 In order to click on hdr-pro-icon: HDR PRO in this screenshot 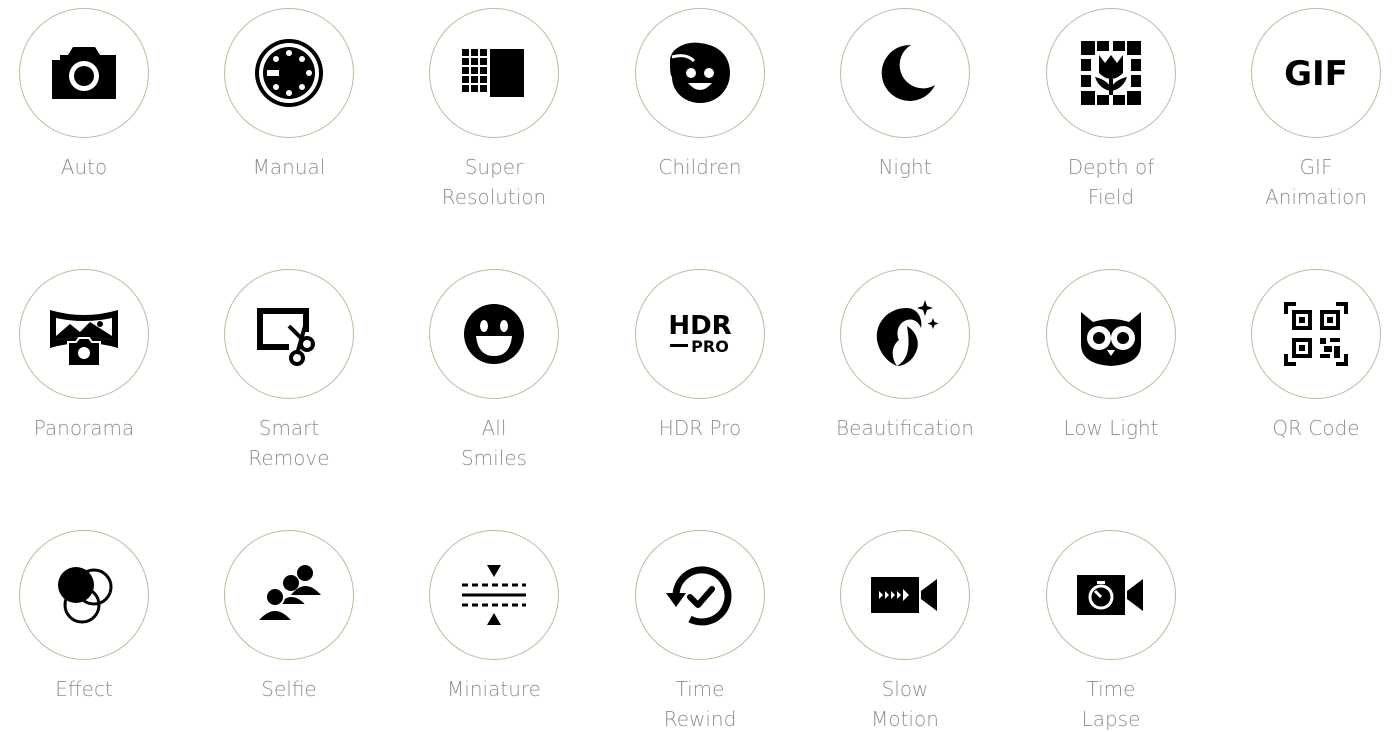, I will do `click(699, 333)`.